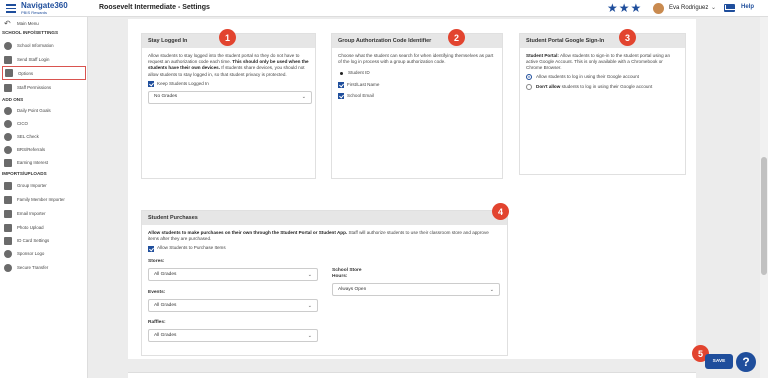 This screenshot has width=768, height=378. Describe the element at coordinates (412, 375) in the screenshot. I see `footer-strip` at that location.